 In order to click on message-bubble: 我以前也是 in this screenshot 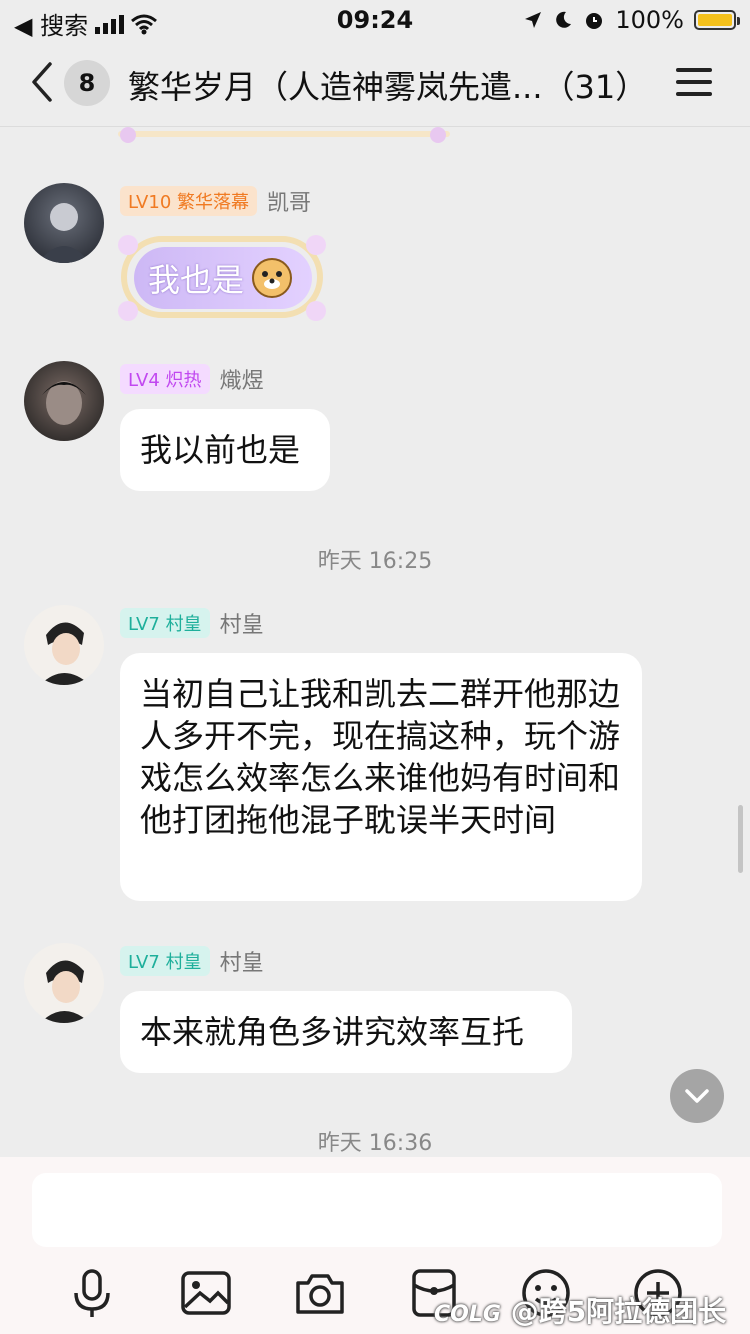, I will do `click(225, 450)`.